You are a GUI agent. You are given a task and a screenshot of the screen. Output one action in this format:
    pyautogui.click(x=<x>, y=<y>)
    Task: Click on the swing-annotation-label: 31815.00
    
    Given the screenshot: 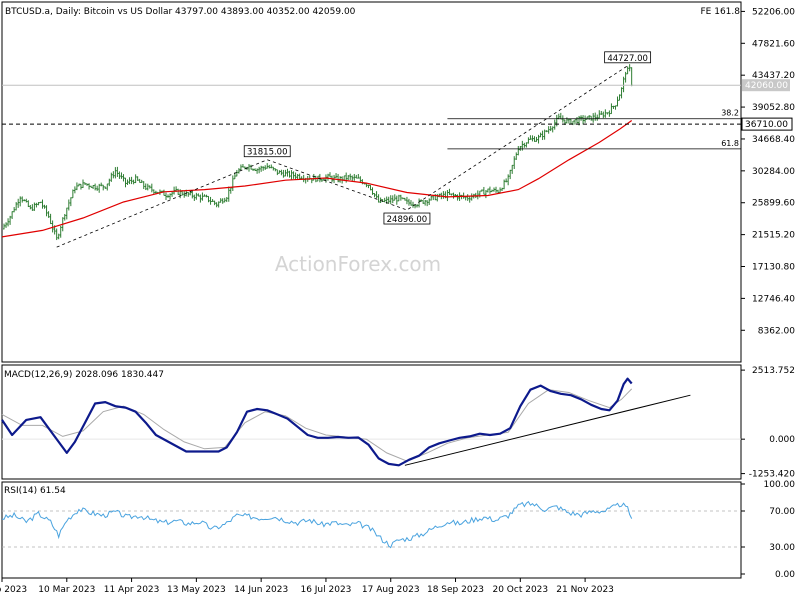 What is the action you would take?
    pyautogui.click(x=267, y=153)
    